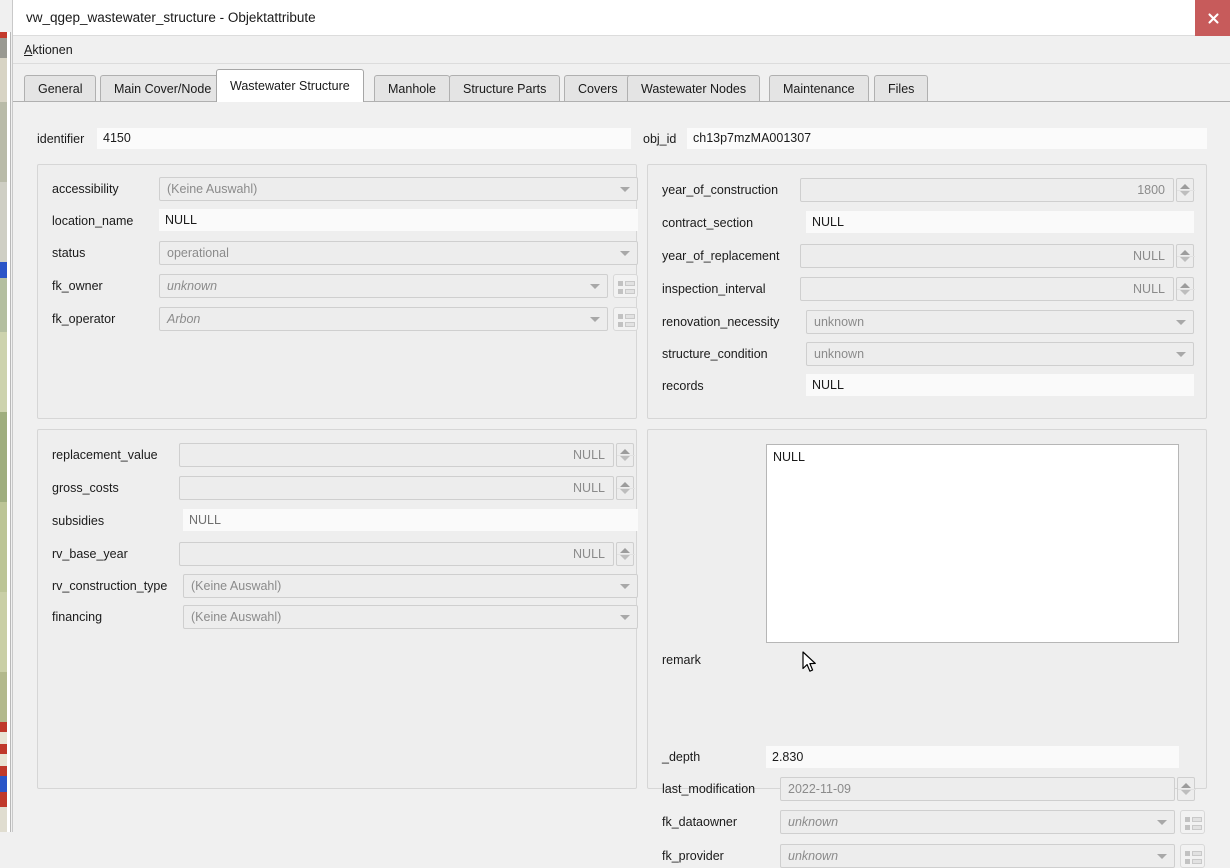 Image resolution: width=1230 pixels, height=868 pixels. Describe the element at coordinates (839, 322) in the screenshot. I see `renovation-necessity-value: unknown` at that location.